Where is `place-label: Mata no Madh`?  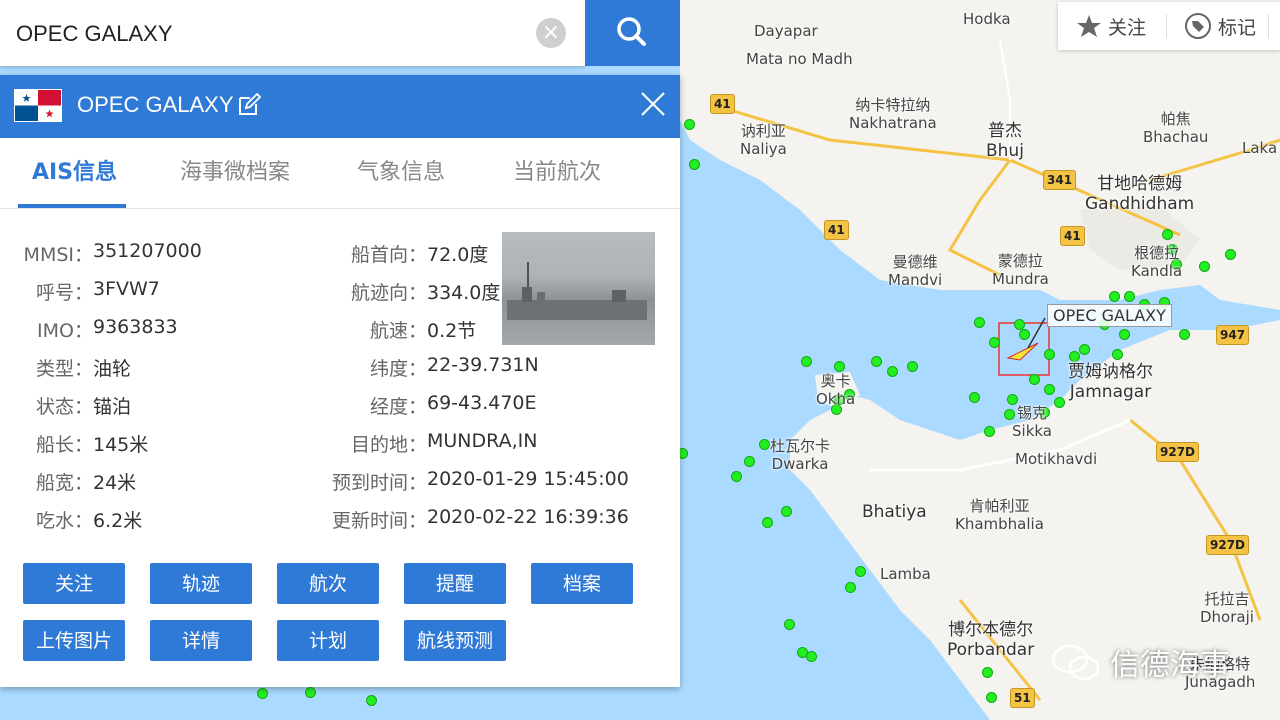 place-label: Mata no Madh is located at coordinates (799, 59).